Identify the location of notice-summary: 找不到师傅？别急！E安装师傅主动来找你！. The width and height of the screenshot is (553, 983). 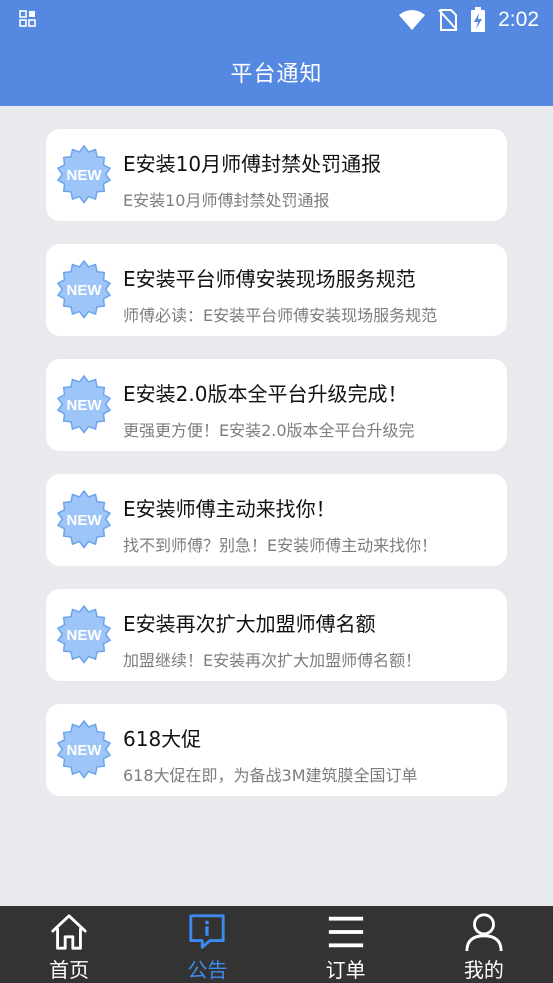
(280, 545).